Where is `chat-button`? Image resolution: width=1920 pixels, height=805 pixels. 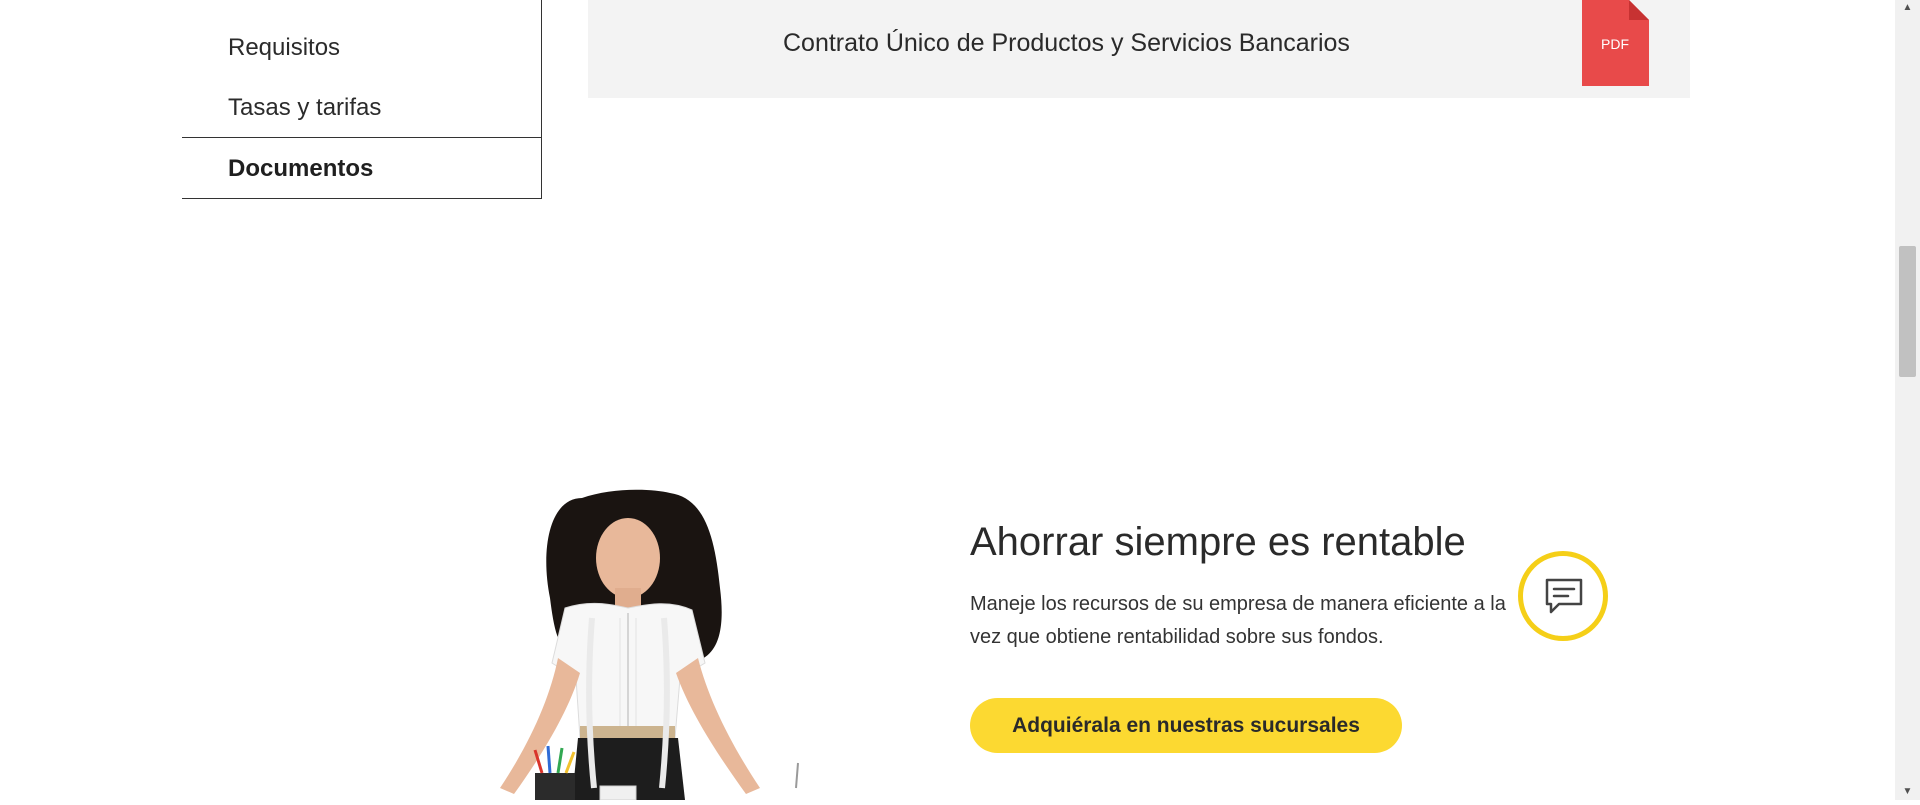
chat-button is located at coordinates (1563, 596).